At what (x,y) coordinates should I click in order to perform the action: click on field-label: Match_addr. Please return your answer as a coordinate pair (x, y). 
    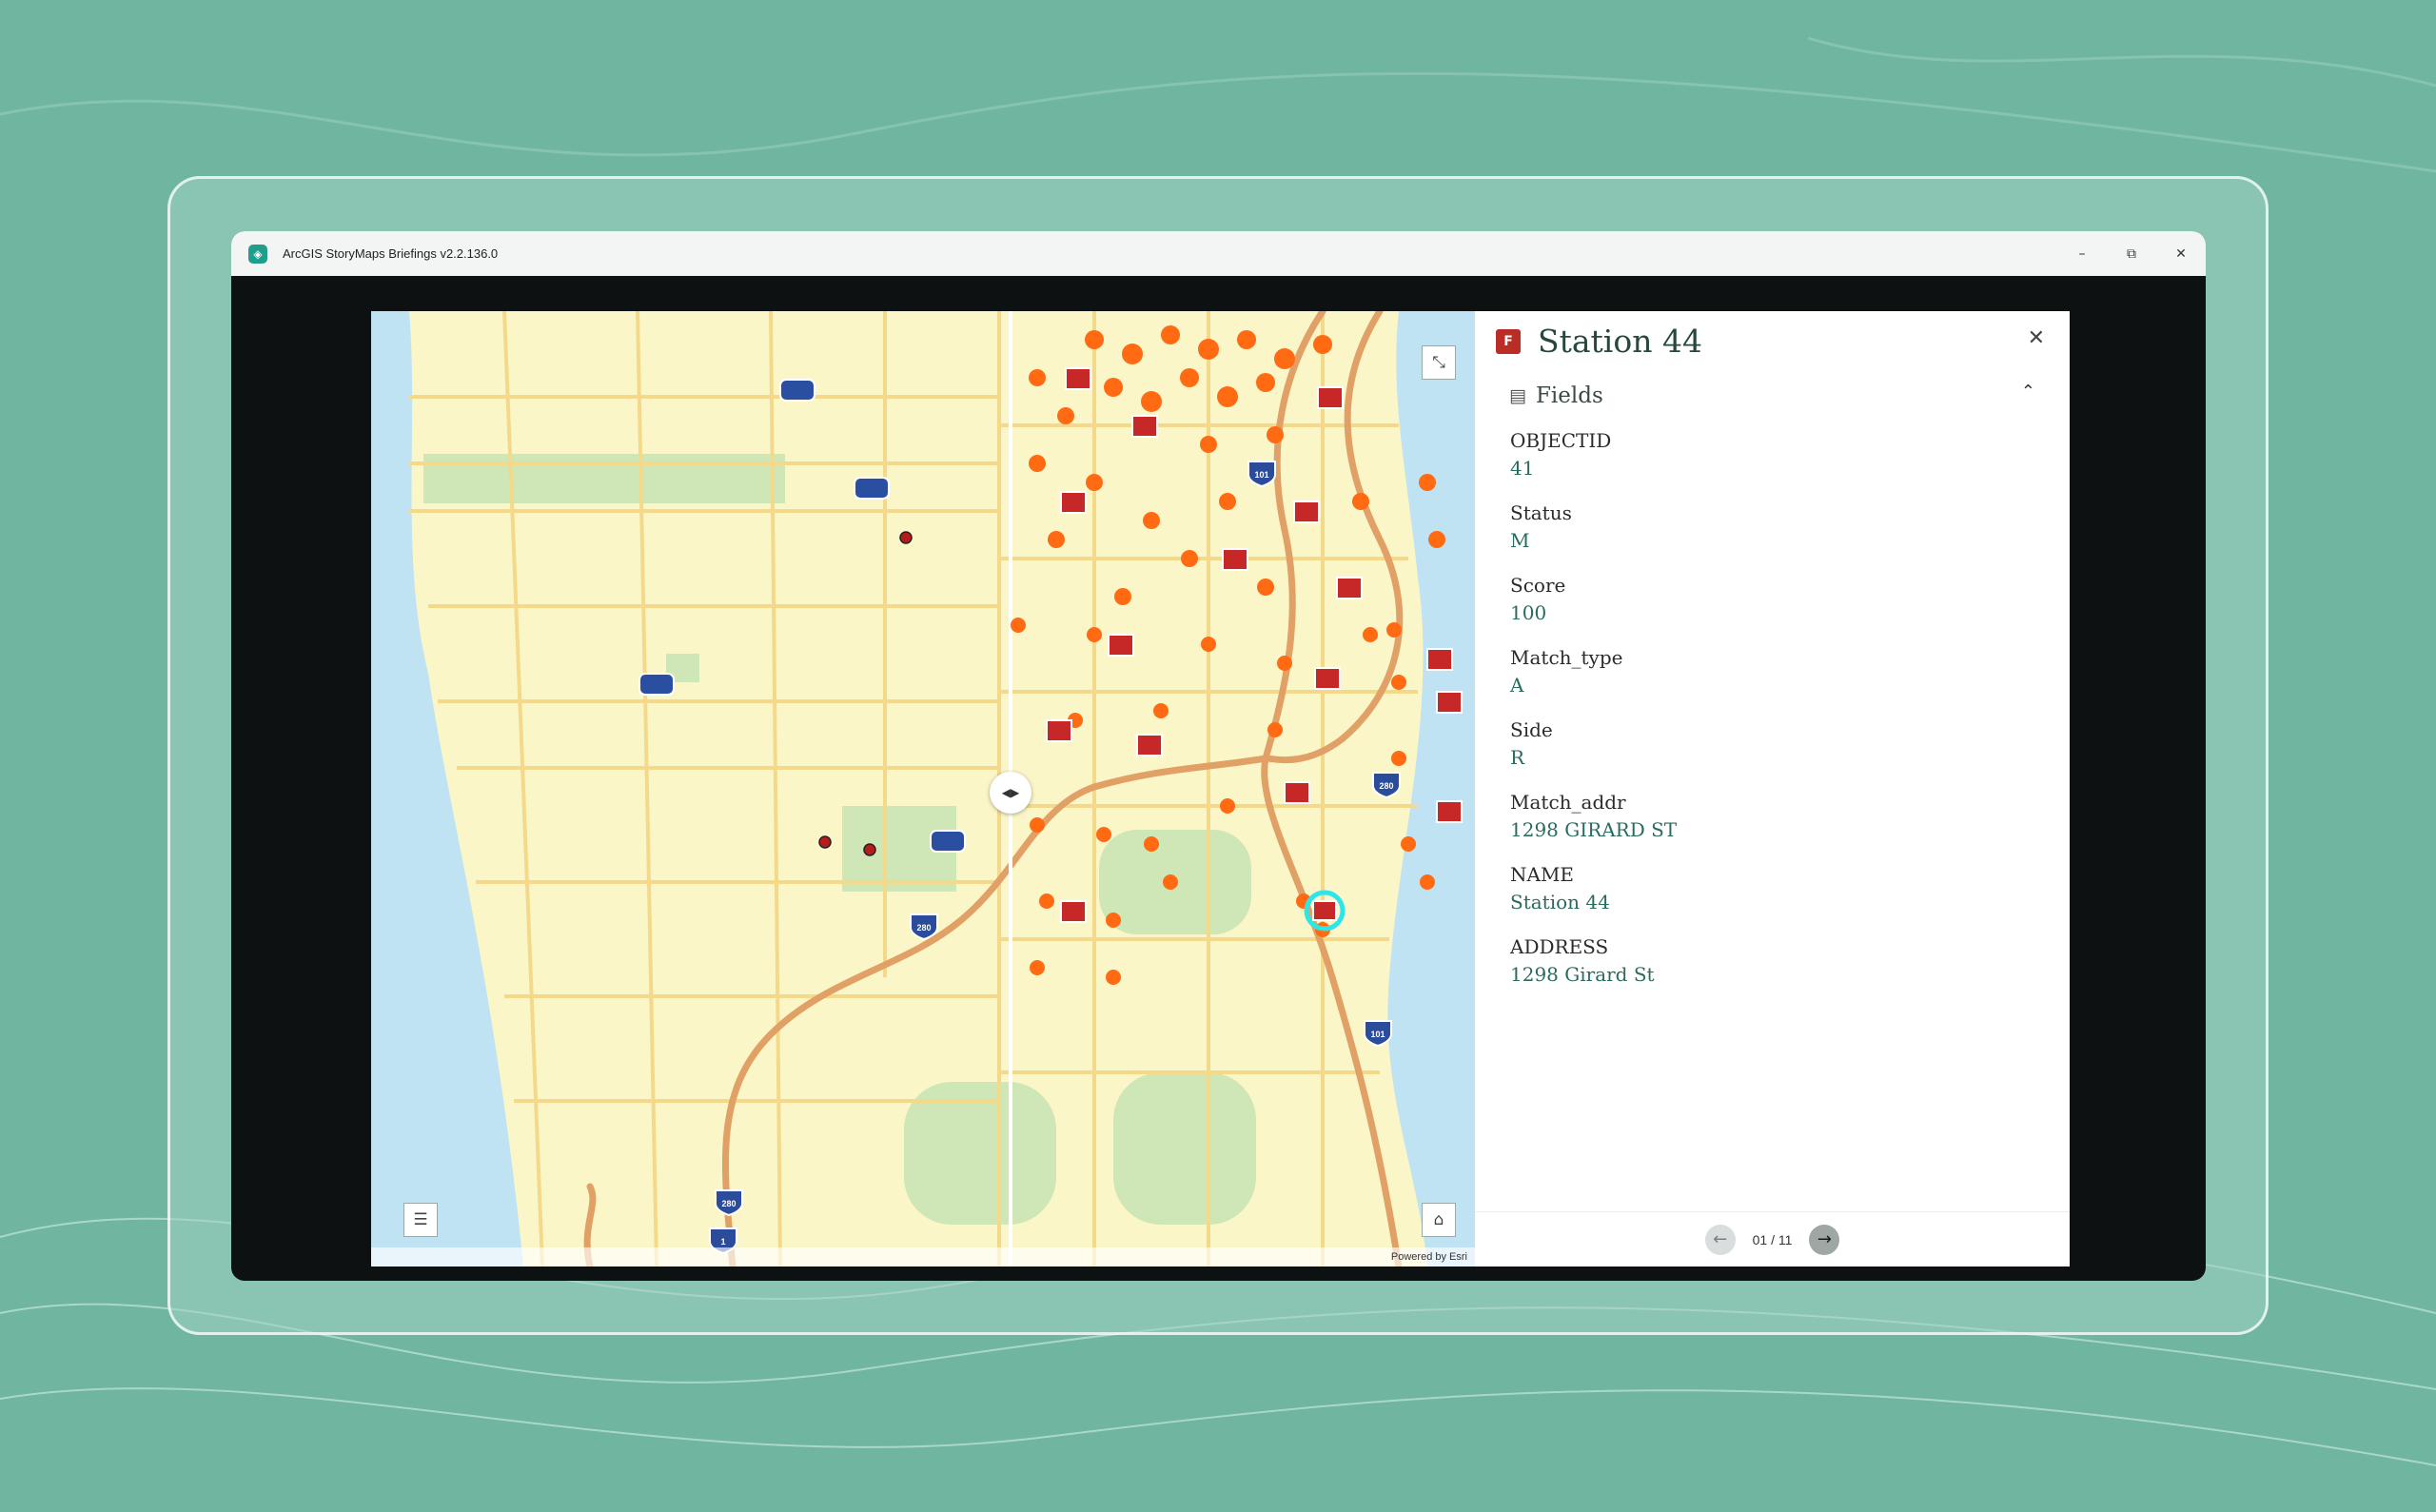
    Looking at the image, I should click on (1568, 802).